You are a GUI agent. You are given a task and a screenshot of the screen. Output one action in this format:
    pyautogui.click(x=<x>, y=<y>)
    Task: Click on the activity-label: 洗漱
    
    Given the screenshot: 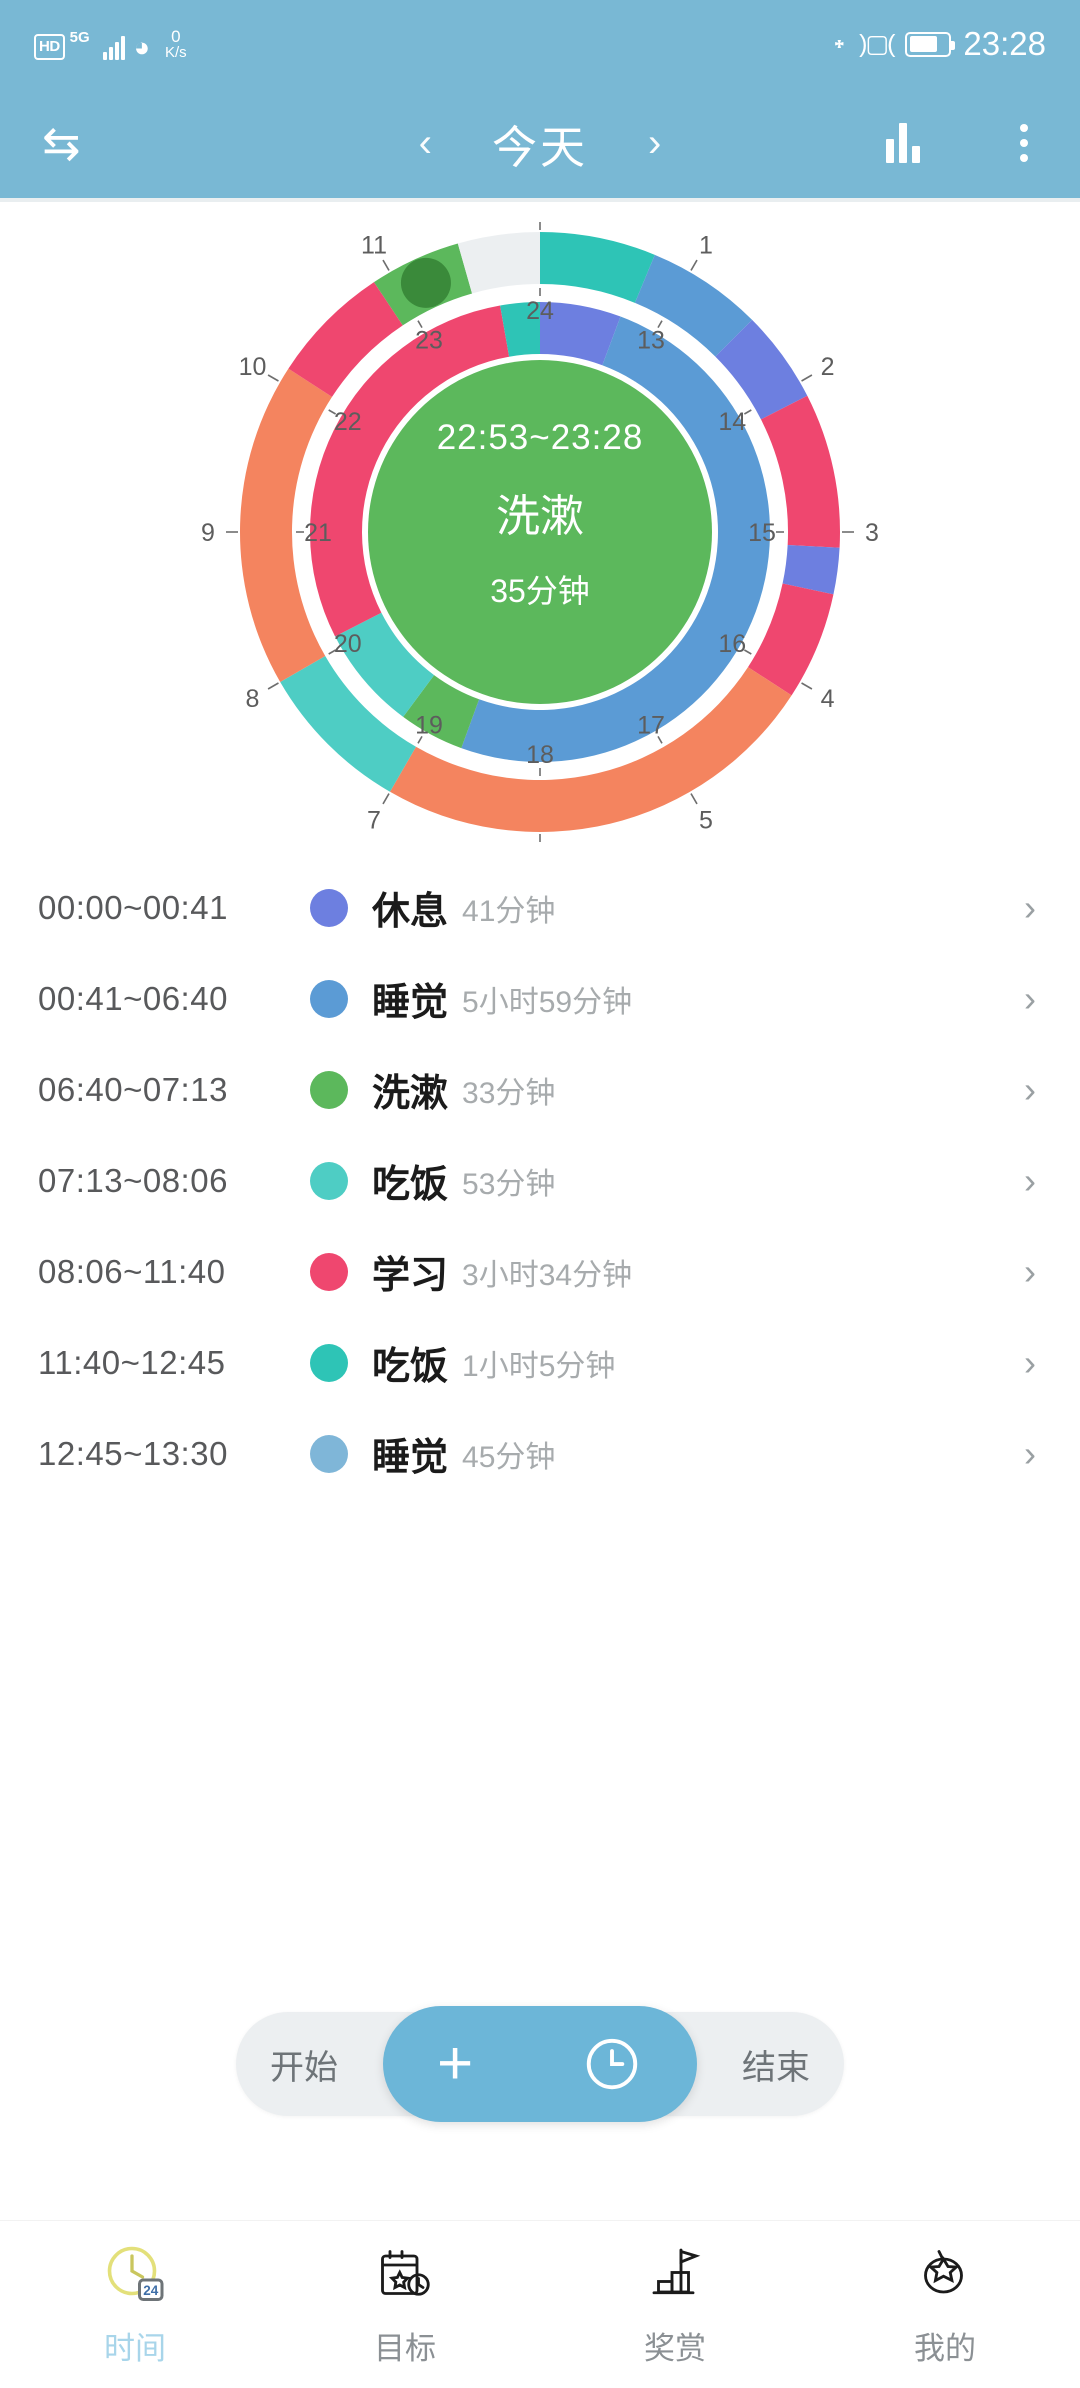 What is the action you would take?
    pyautogui.click(x=410, y=1094)
    